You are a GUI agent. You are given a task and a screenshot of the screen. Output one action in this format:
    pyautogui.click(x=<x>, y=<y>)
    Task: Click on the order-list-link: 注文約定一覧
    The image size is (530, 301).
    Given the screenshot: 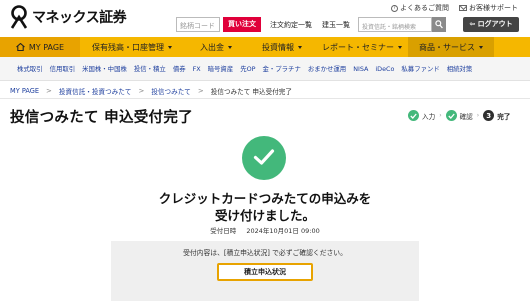 What is the action you would take?
    pyautogui.click(x=291, y=25)
    